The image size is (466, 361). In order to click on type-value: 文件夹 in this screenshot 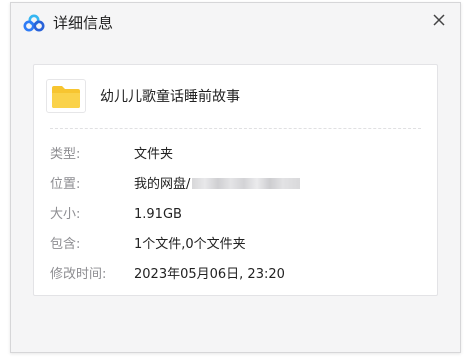, I will do `click(154, 154)`.